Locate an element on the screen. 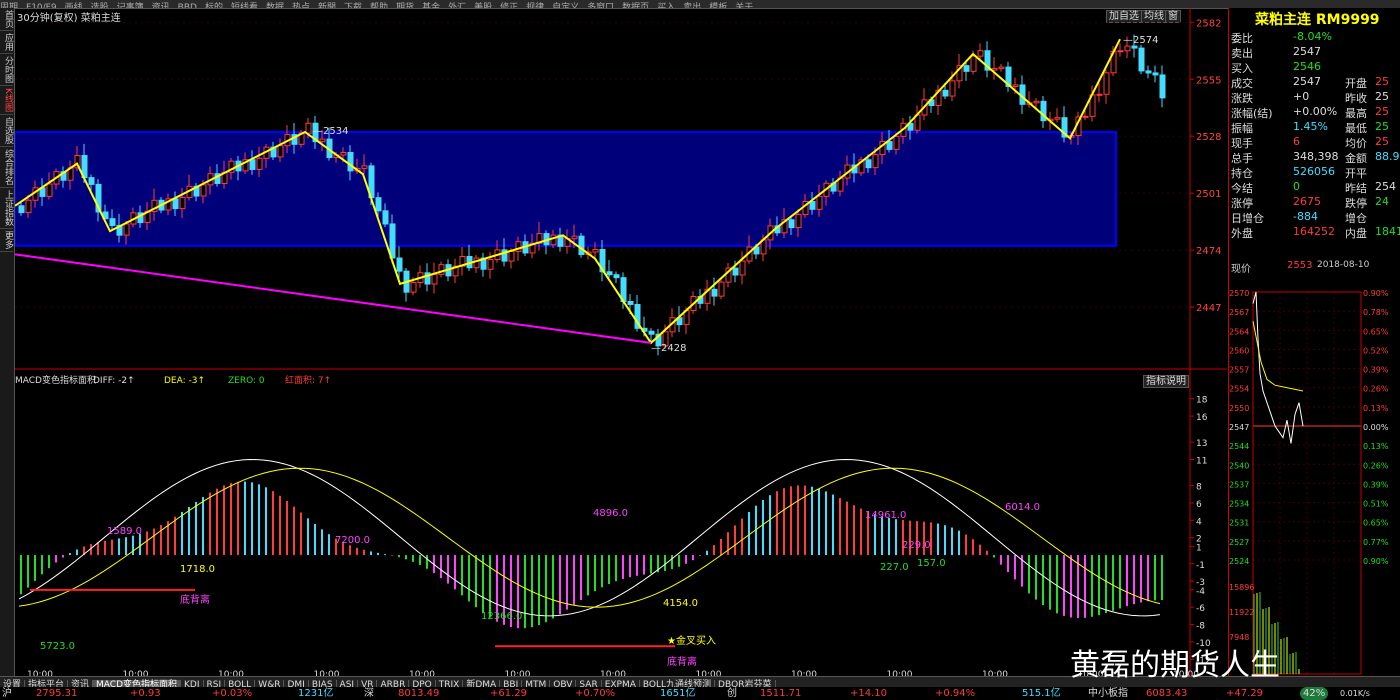  status-net-speed: 0.01K/s is located at coordinates (1355, 693).